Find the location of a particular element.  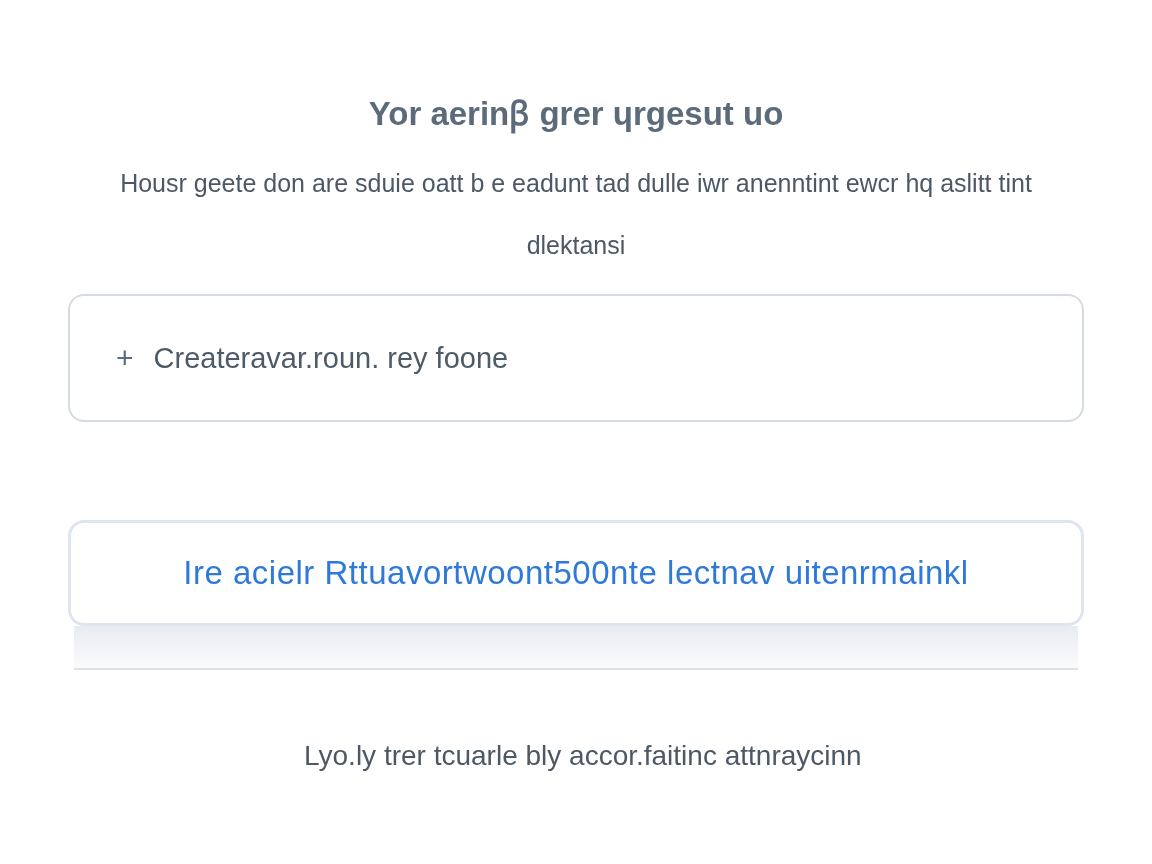

page-title: Yor aerinꞵ grer ɥrgesut uo is located at coordinates (576, 115).